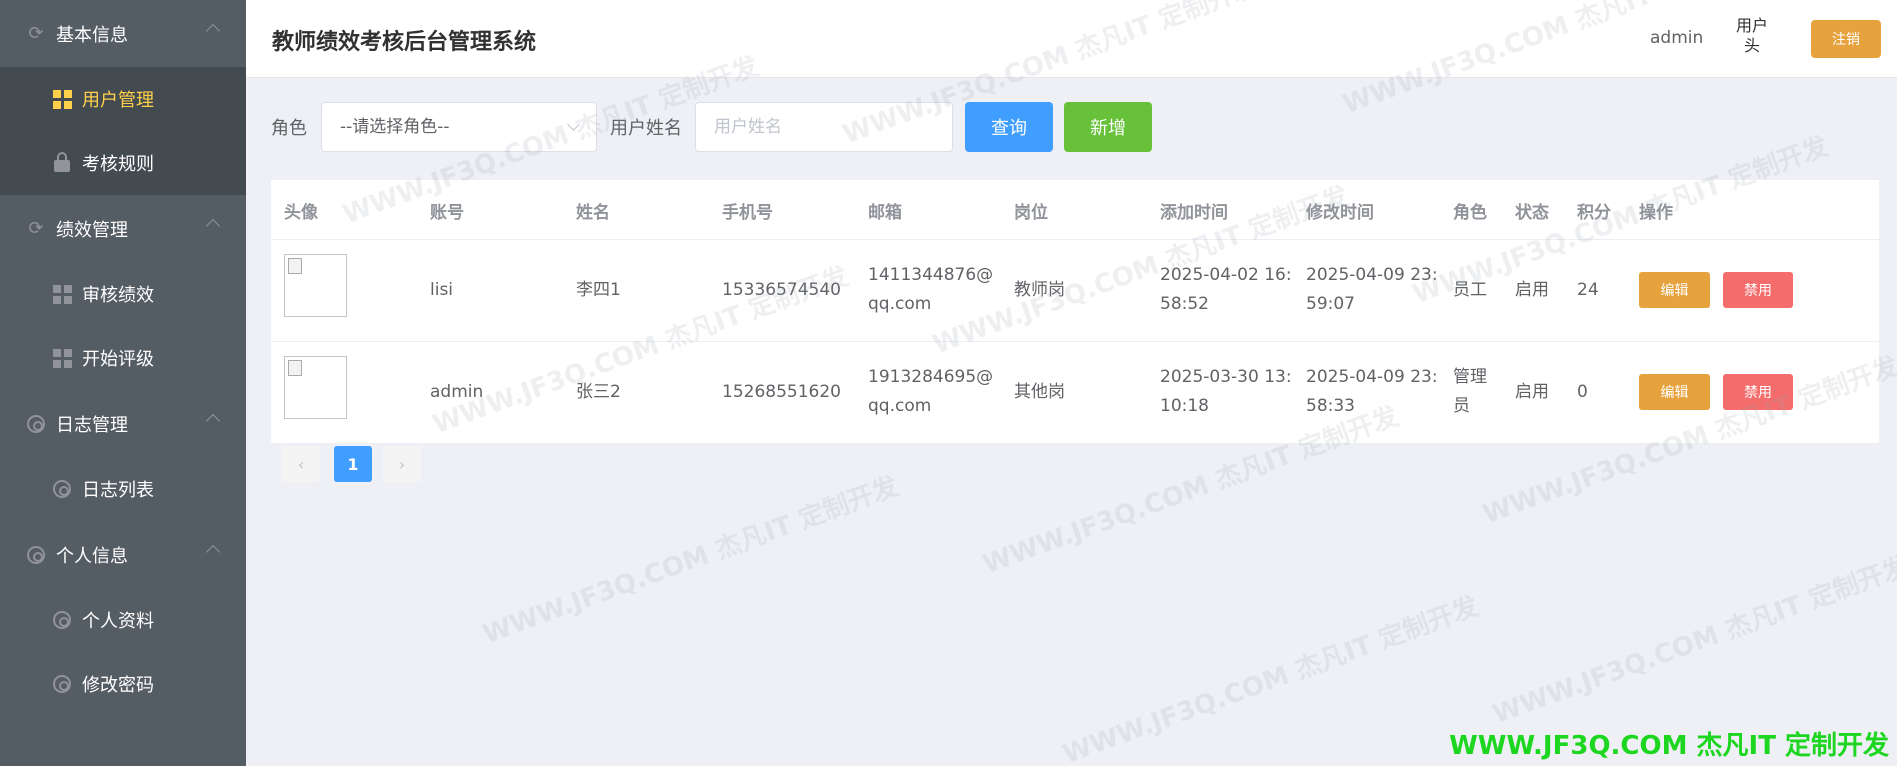 This screenshot has width=1897, height=766. What do you see at coordinates (900, 304) in the screenshot?
I see `cell-email-line: qq.com` at bounding box center [900, 304].